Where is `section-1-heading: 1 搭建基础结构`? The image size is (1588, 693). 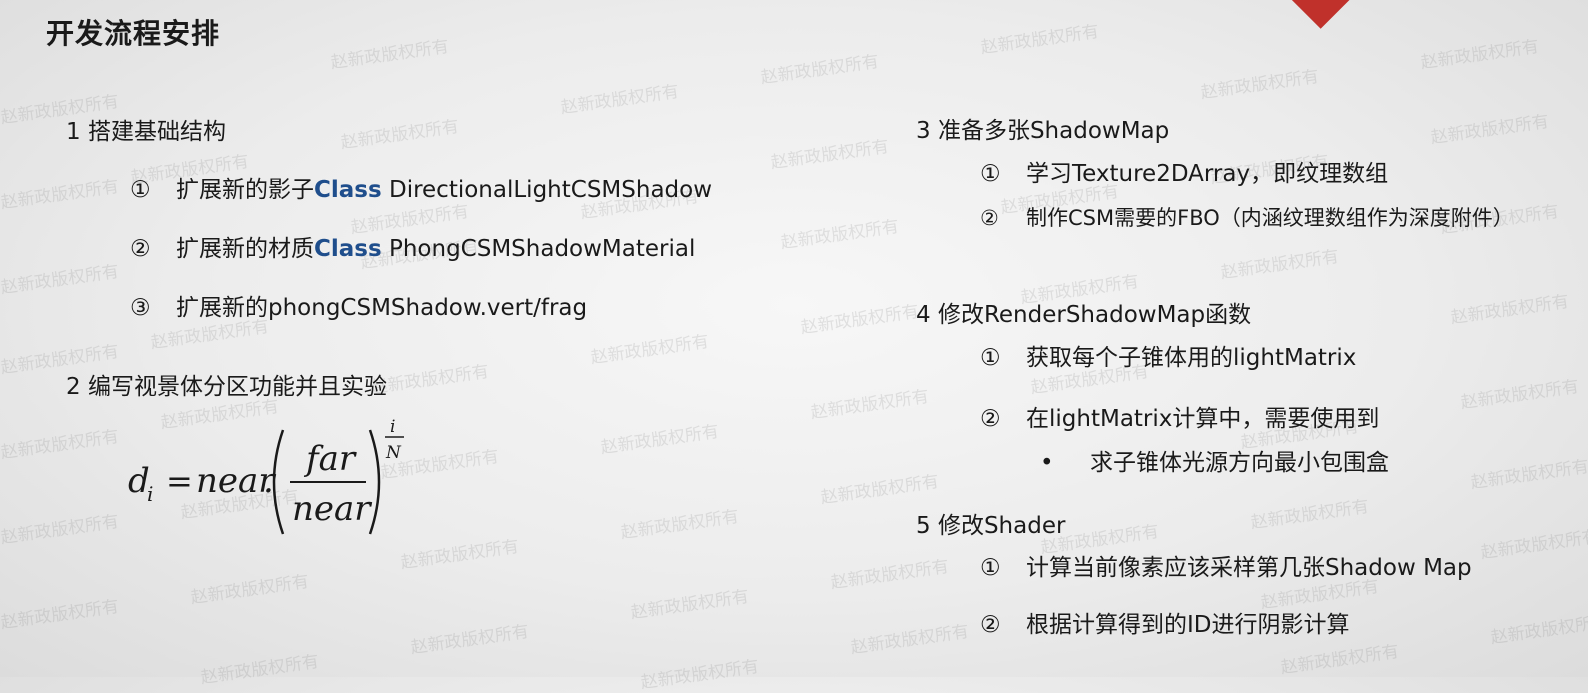 section-1-heading: 1 搭建基础结构 is located at coordinates (146, 132).